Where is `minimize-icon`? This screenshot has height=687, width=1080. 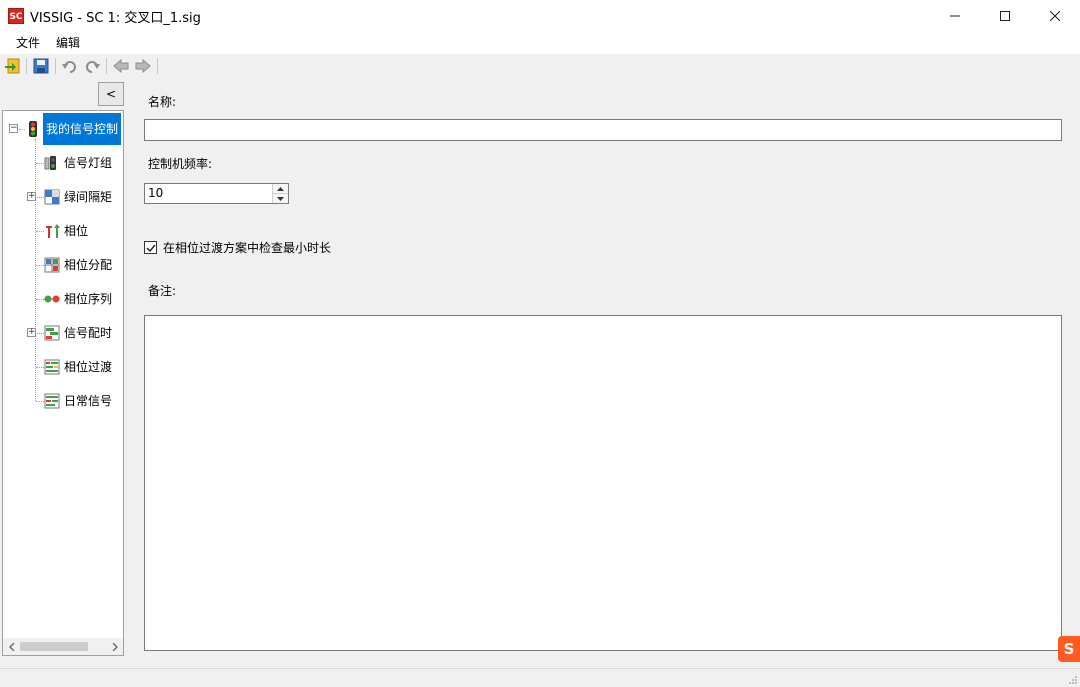 minimize-icon is located at coordinates (955, 16).